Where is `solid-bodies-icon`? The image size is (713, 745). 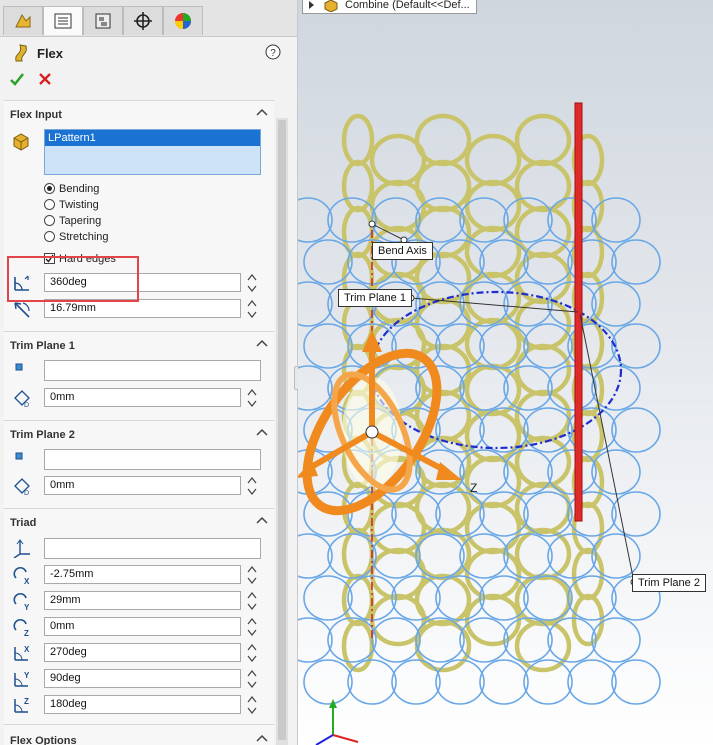 solid-bodies-icon is located at coordinates (21, 142).